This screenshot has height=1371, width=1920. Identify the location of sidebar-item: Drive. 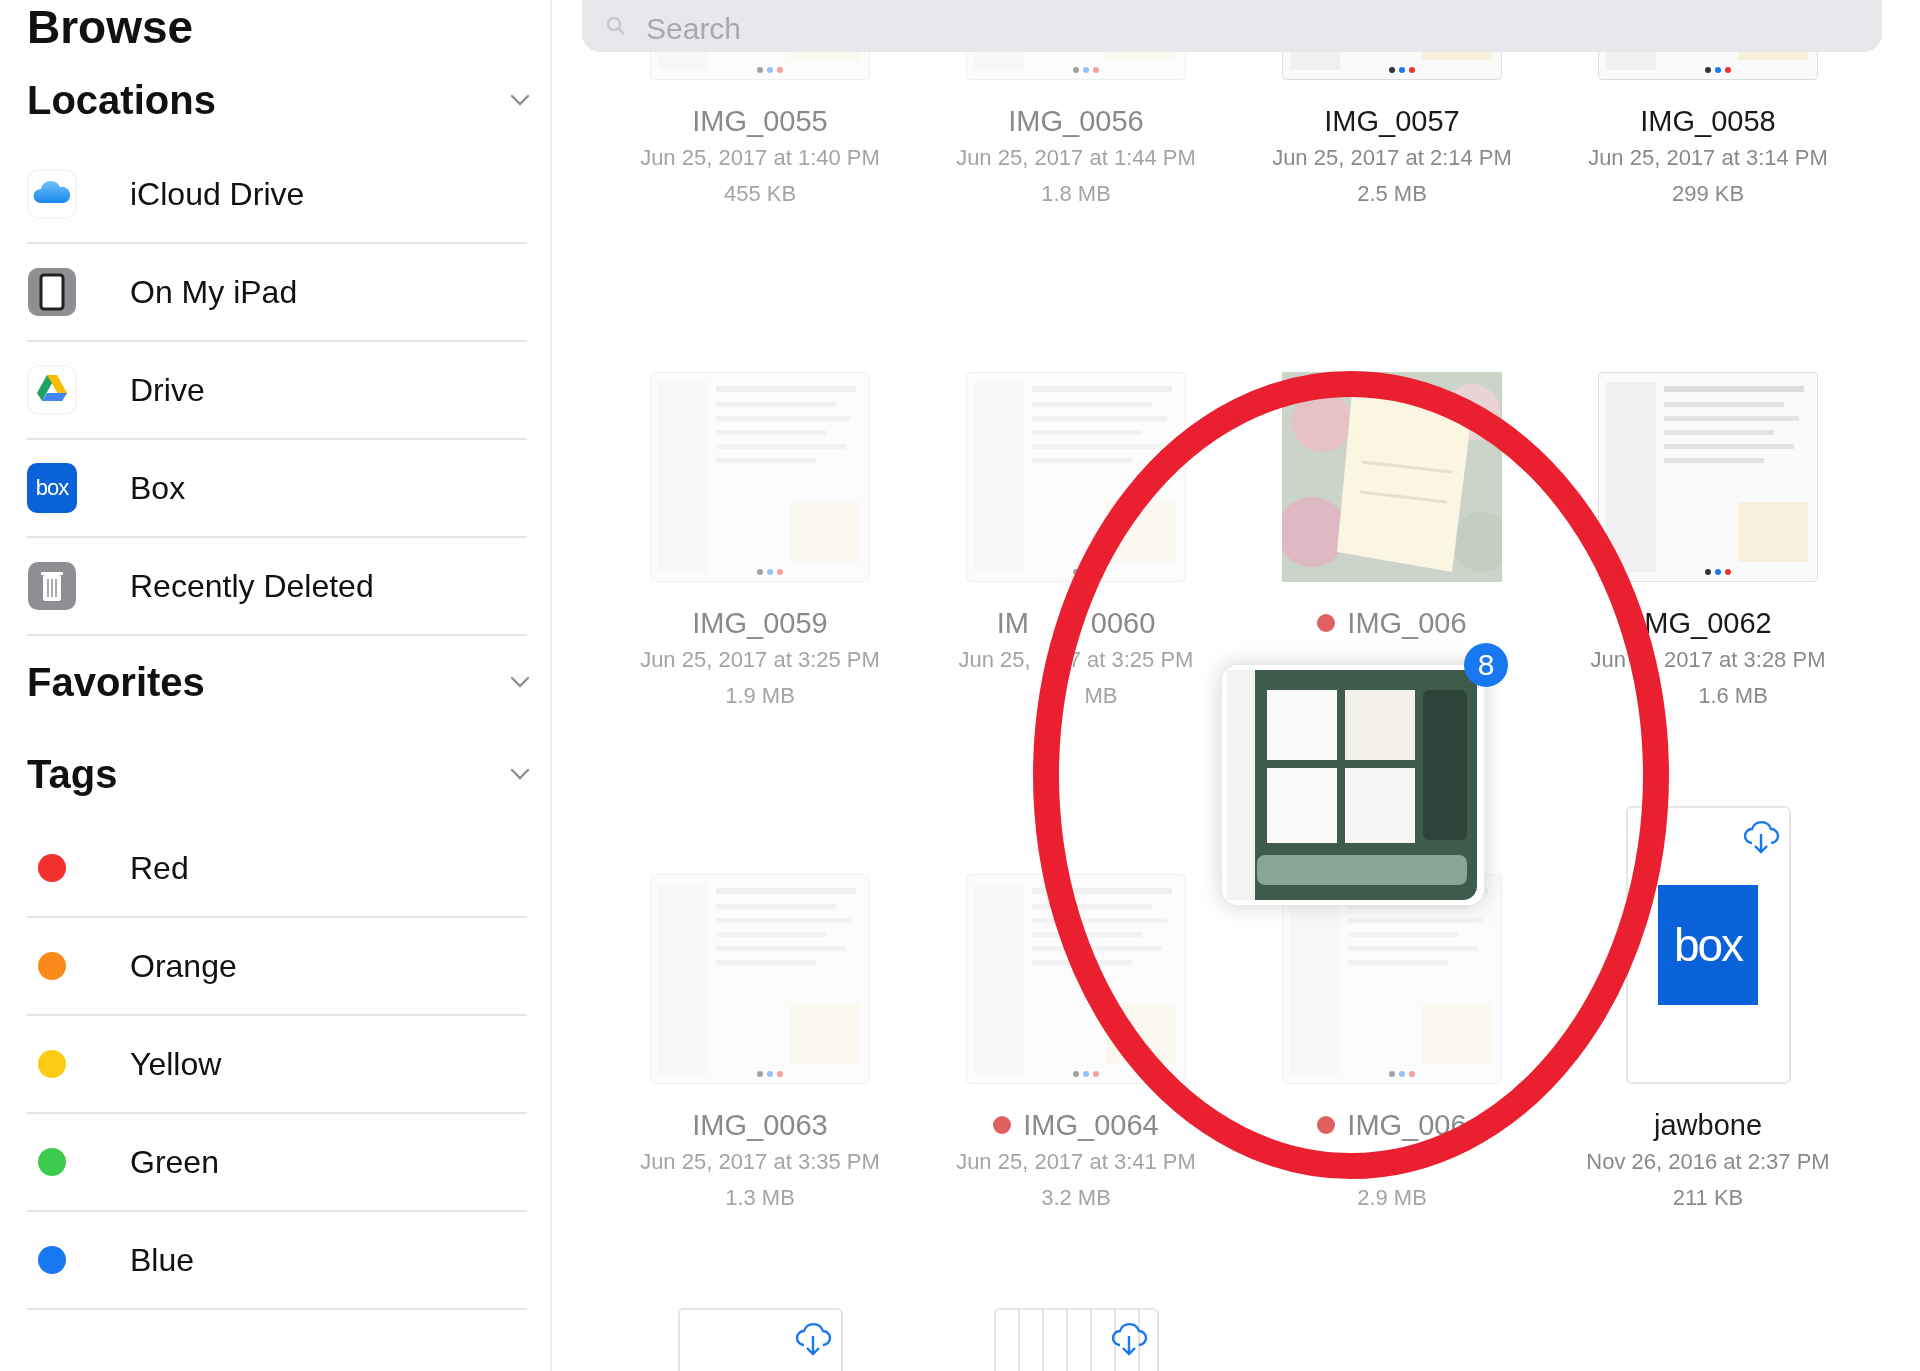
(277, 391).